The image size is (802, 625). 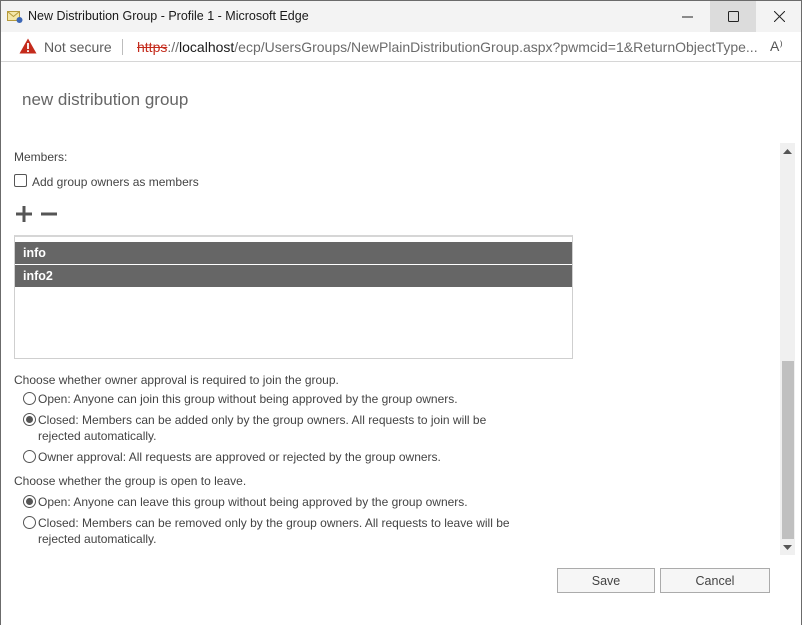 What do you see at coordinates (293, 276) in the screenshot?
I see `list-item: info2` at bounding box center [293, 276].